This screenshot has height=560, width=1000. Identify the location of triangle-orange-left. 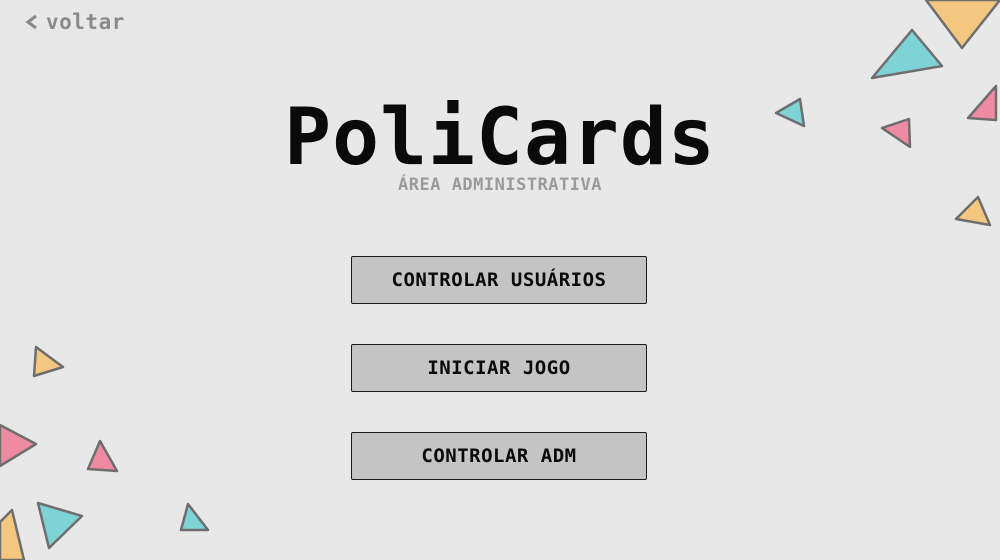
(48, 361).